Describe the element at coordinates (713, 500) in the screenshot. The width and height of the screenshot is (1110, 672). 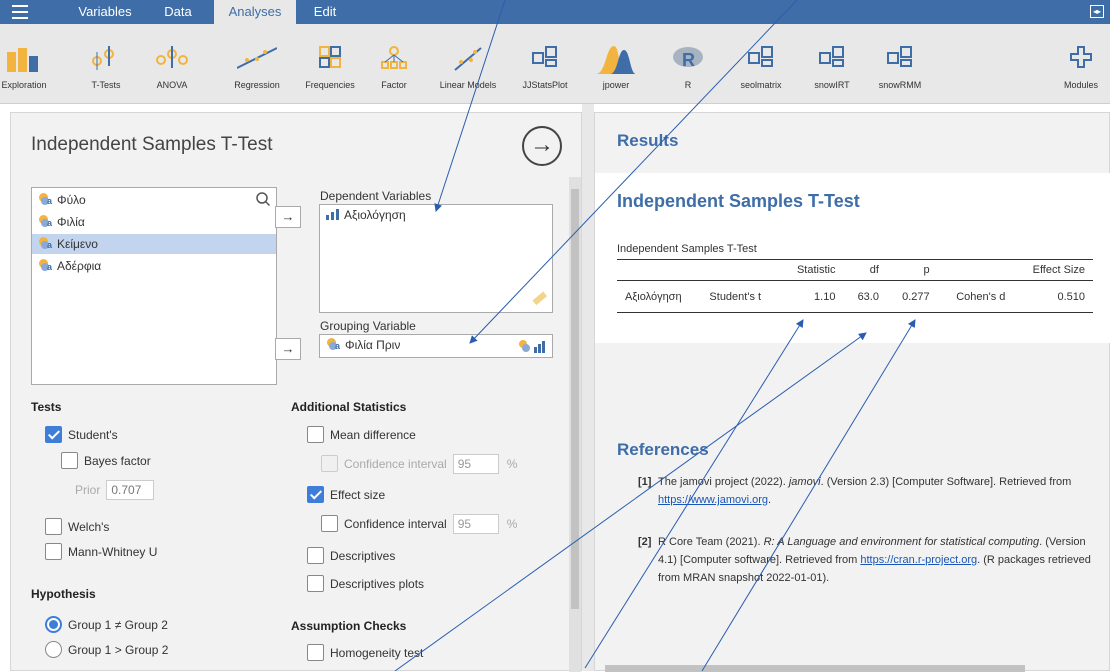
I see `reference-link: https://www.jamovi.org` at that location.